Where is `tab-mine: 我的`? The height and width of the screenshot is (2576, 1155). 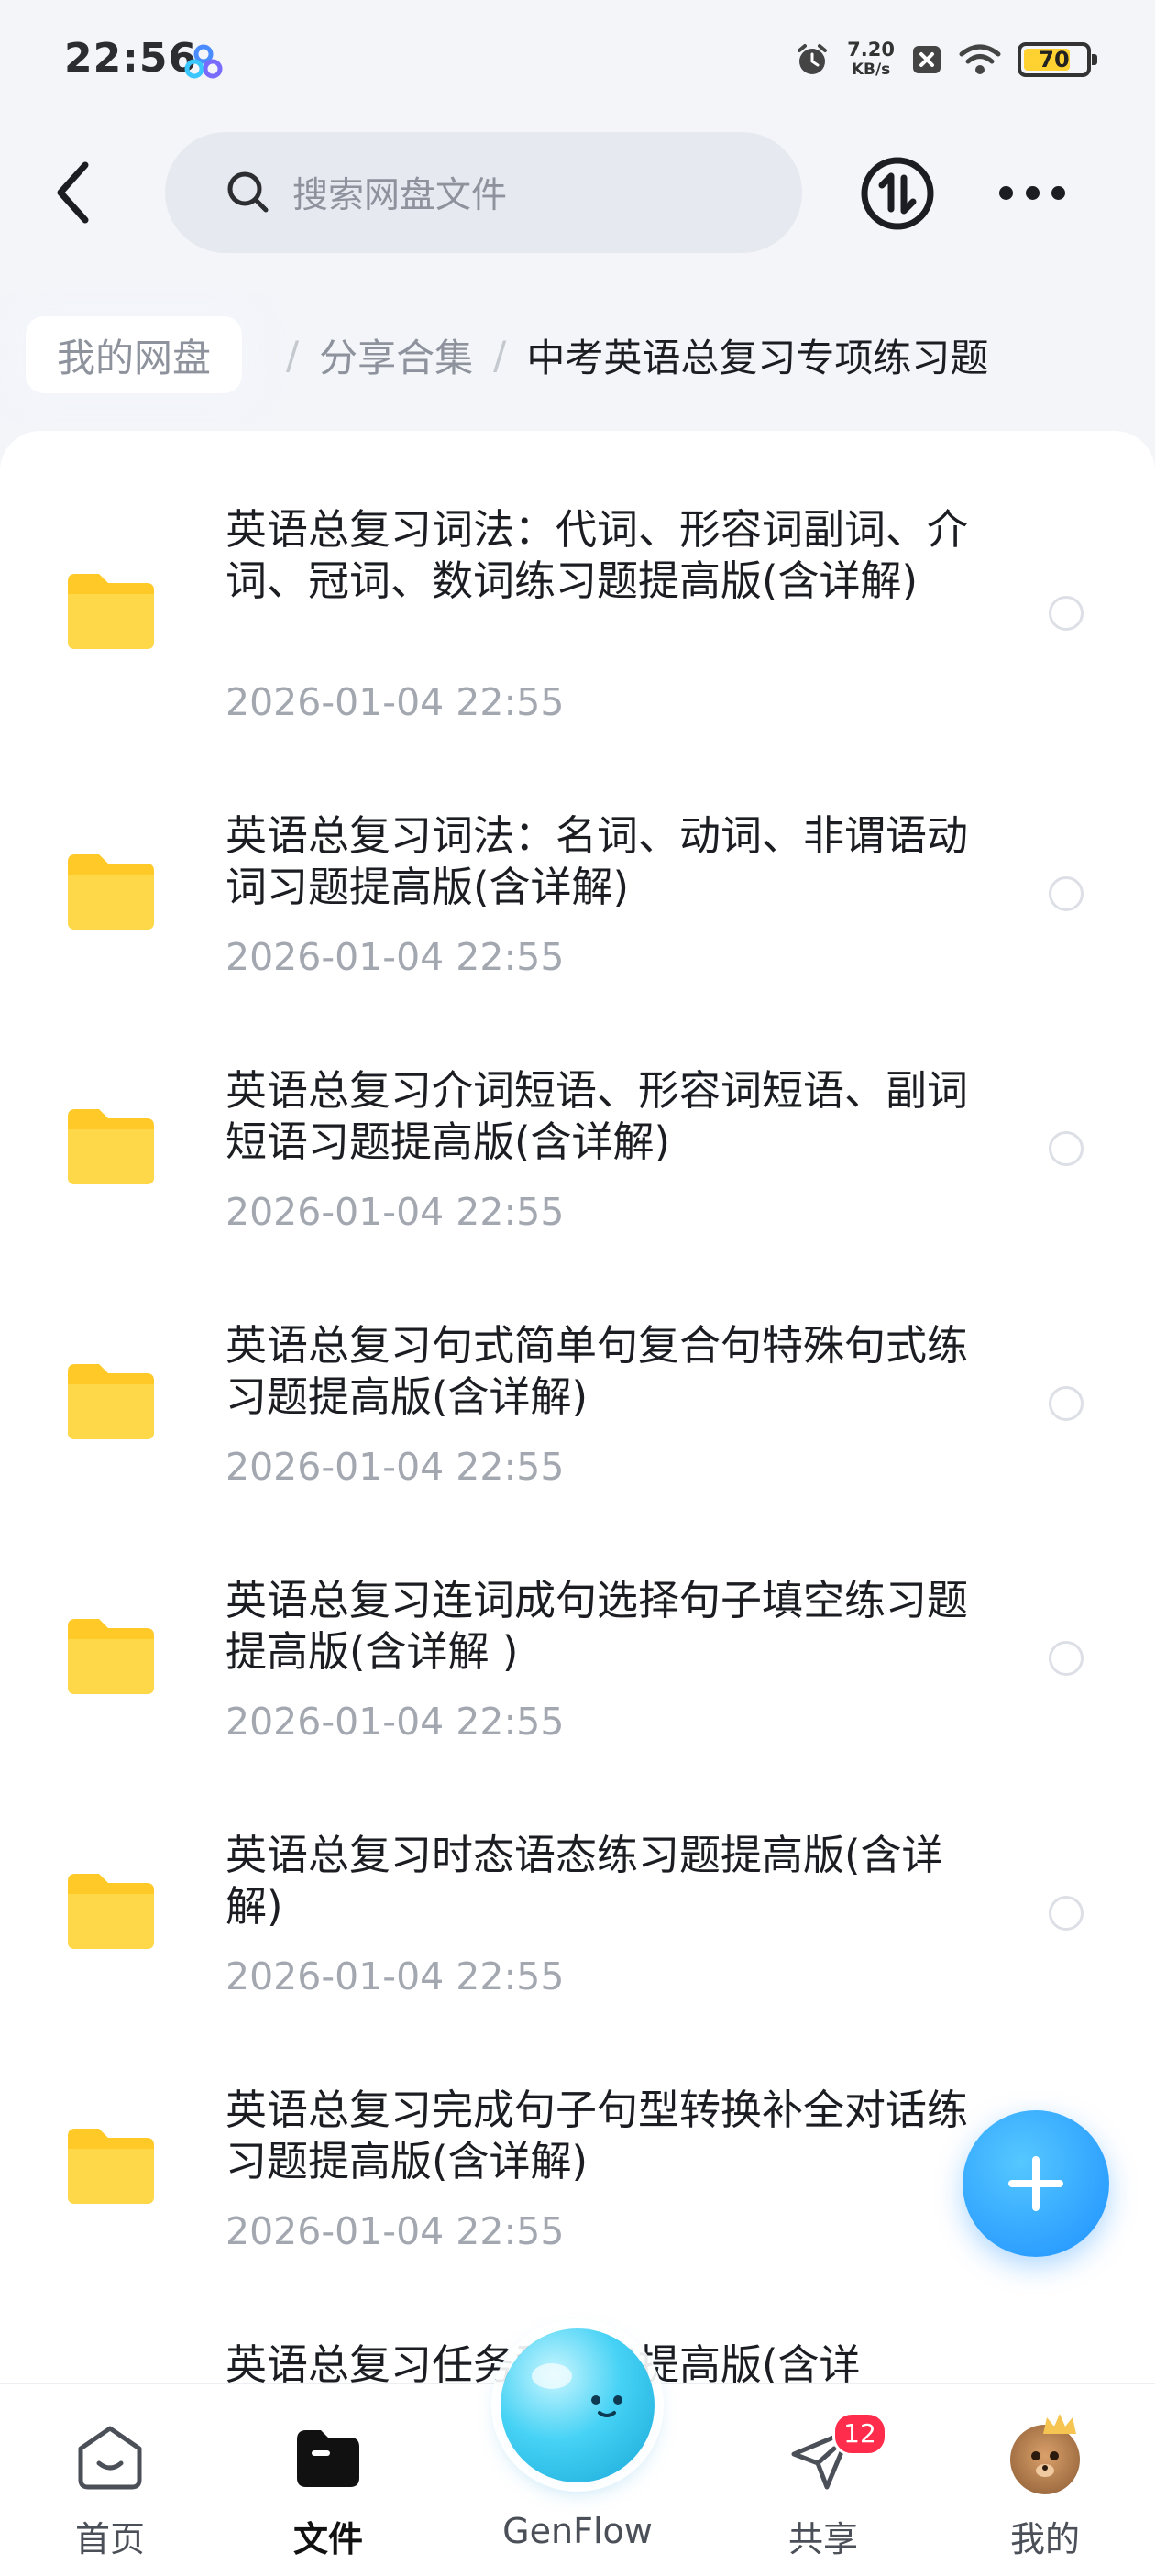 tab-mine: 我的 is located at coordinates (1045, 2485).